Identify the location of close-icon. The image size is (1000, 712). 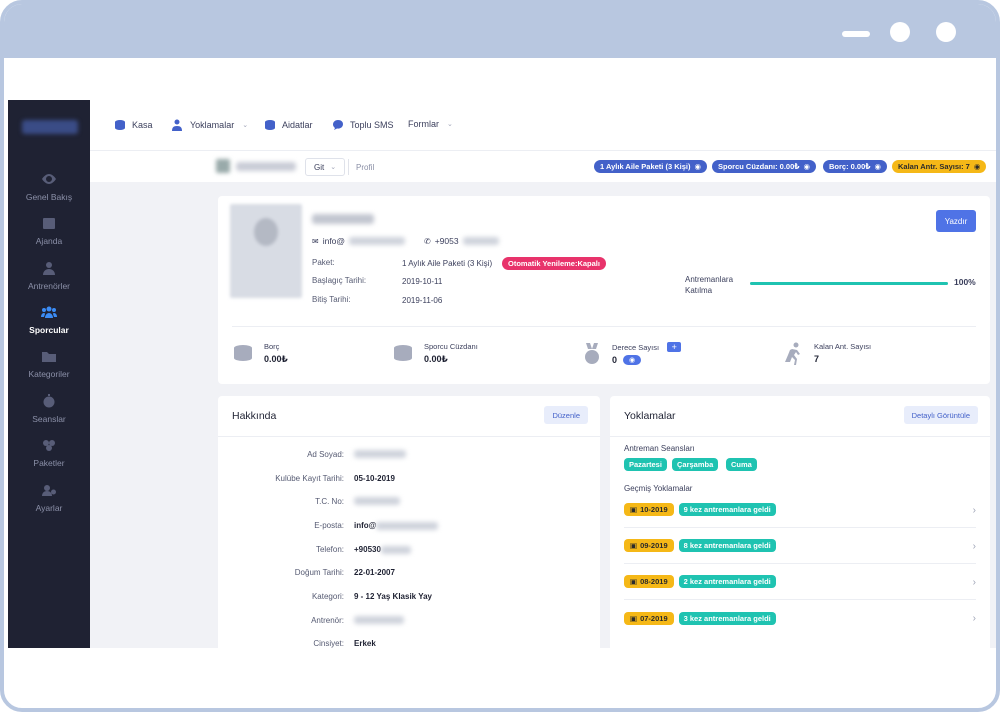
(946, 32).